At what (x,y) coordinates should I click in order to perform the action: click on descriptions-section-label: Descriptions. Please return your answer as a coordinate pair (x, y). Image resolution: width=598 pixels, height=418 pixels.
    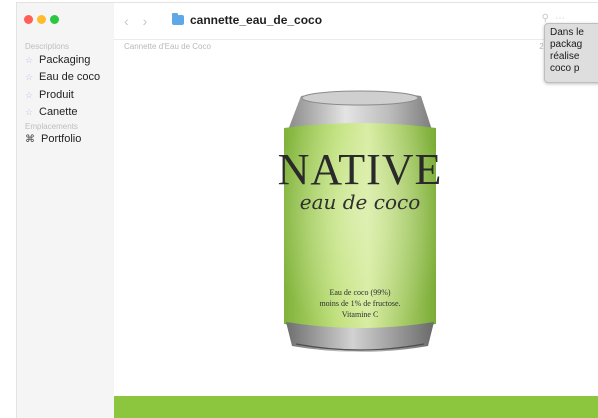
    Looking at the image, I should click on (47, 46).